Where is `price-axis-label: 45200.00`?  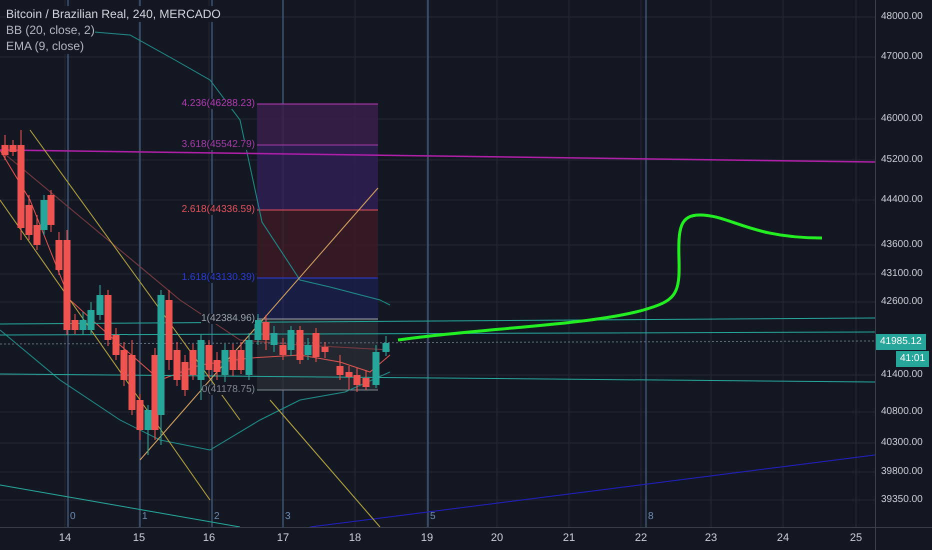 price-axis-label: 45200.00 is located at coordinates (902, 160).